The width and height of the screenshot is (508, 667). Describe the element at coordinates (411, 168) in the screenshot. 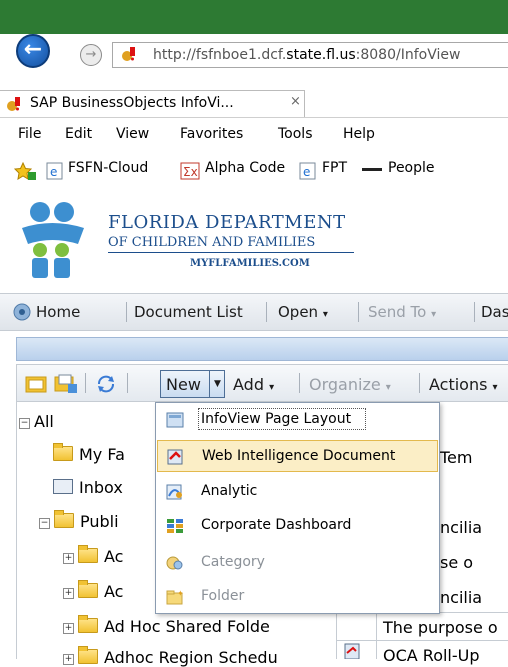

I see `favorite-people: People` at that location.